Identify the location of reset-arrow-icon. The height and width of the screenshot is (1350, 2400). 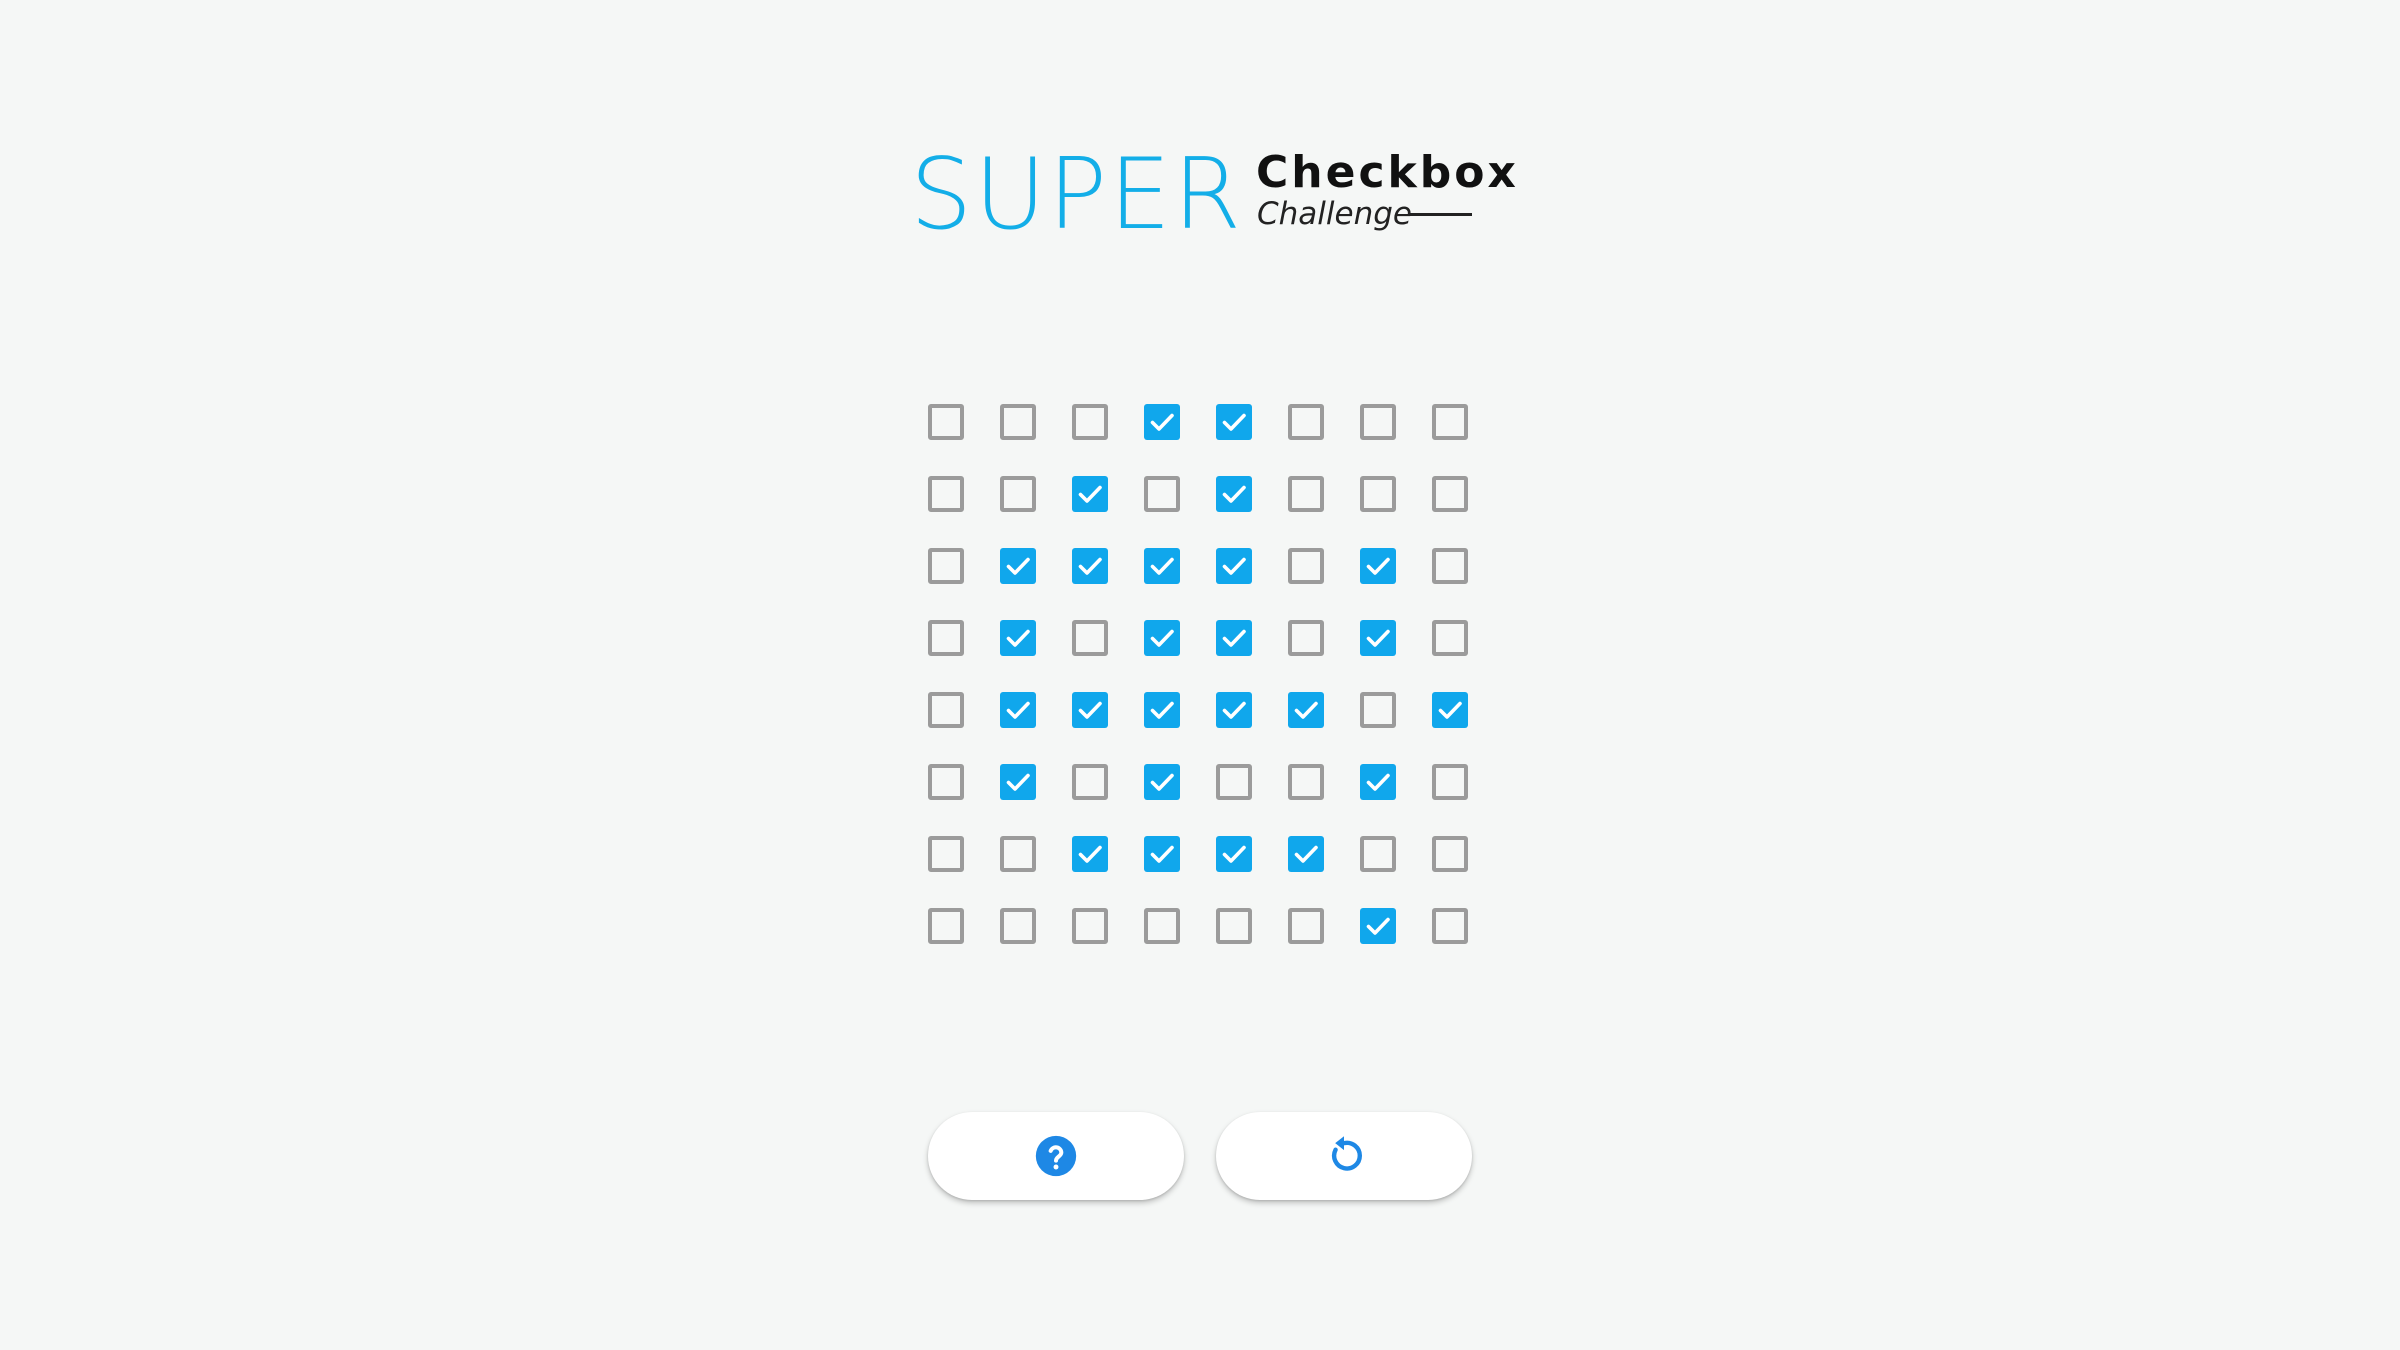
(1346, 1153).